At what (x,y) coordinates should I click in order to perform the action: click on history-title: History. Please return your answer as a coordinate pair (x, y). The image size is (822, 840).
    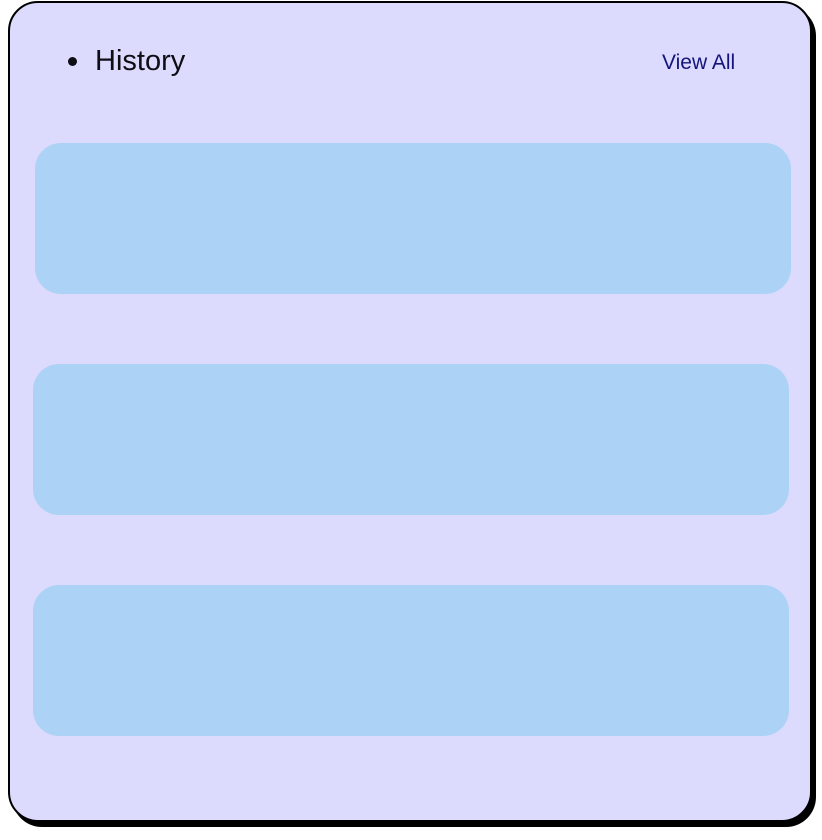
    Looking at the image, I should click on (140, 61).